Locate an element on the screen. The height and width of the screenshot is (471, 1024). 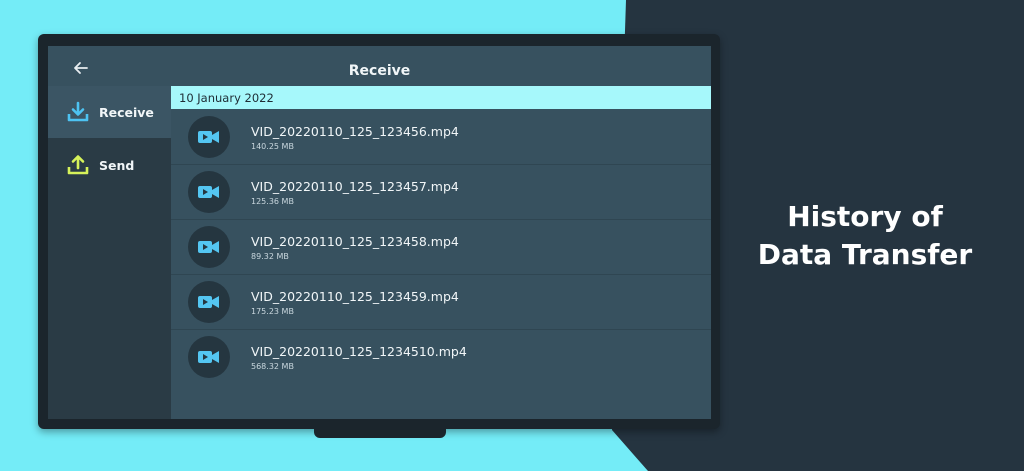
promo-line-1: History of is located at coordinates (865, 216).